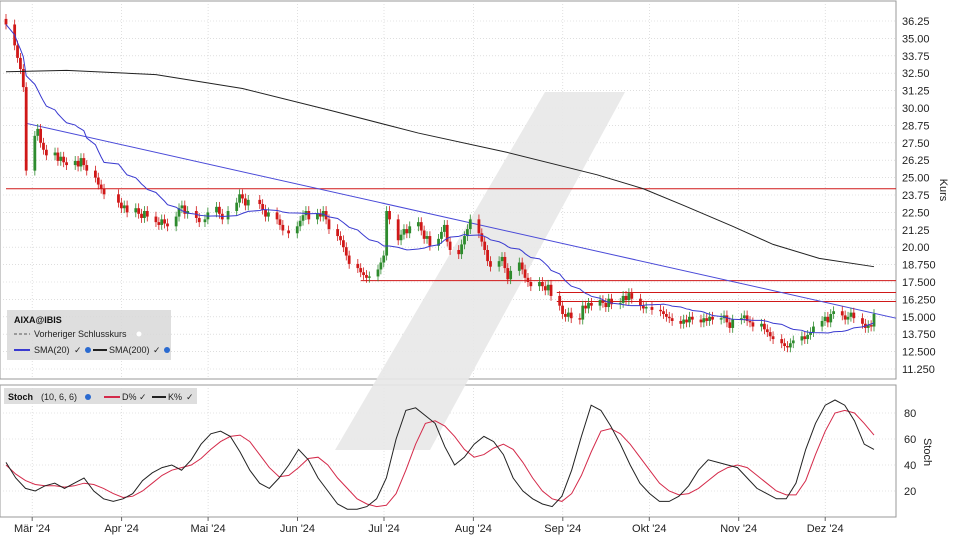 The width and height of the screenshot is (960, 540). I want to click on price-tick-label: 35.00, so click(916, 39).